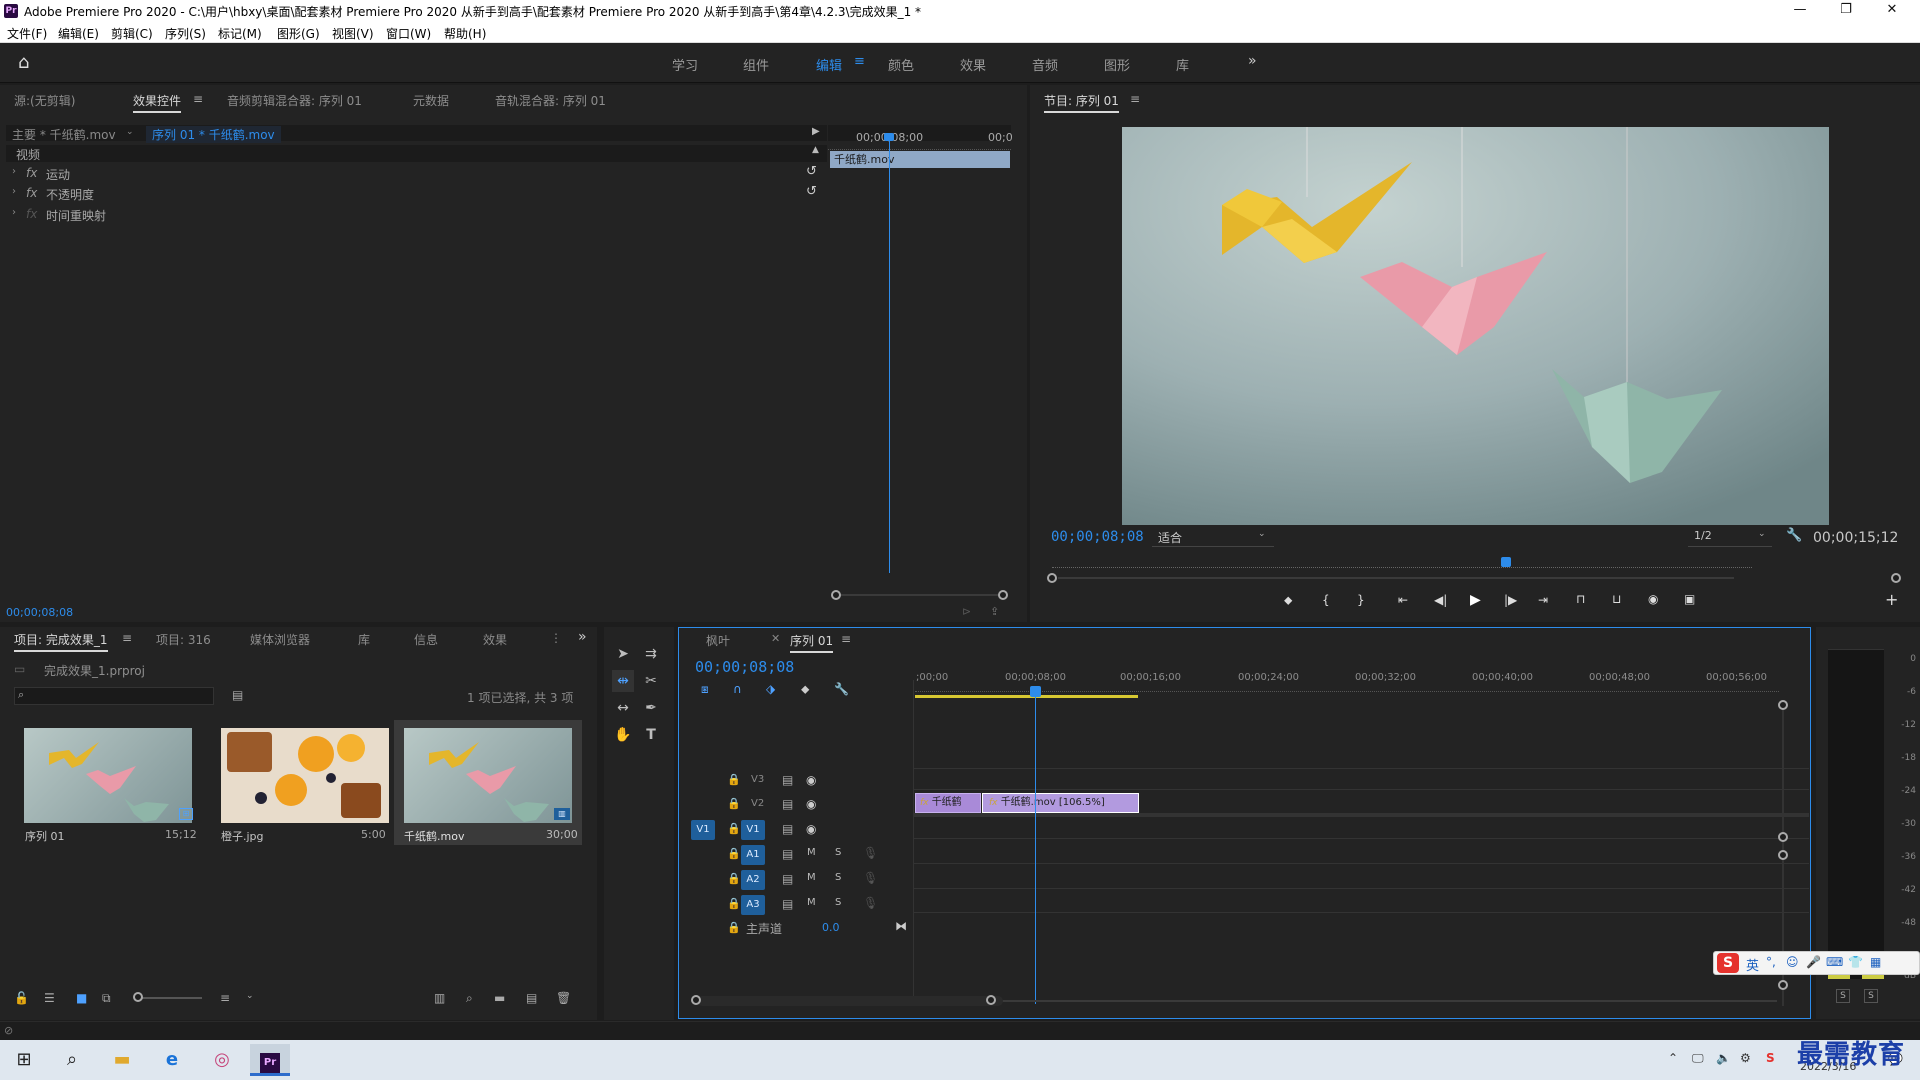  Describe the element at coordinates (966, 611) in the screenshot. I see `ec-filter-icon: ⊳` at that location.